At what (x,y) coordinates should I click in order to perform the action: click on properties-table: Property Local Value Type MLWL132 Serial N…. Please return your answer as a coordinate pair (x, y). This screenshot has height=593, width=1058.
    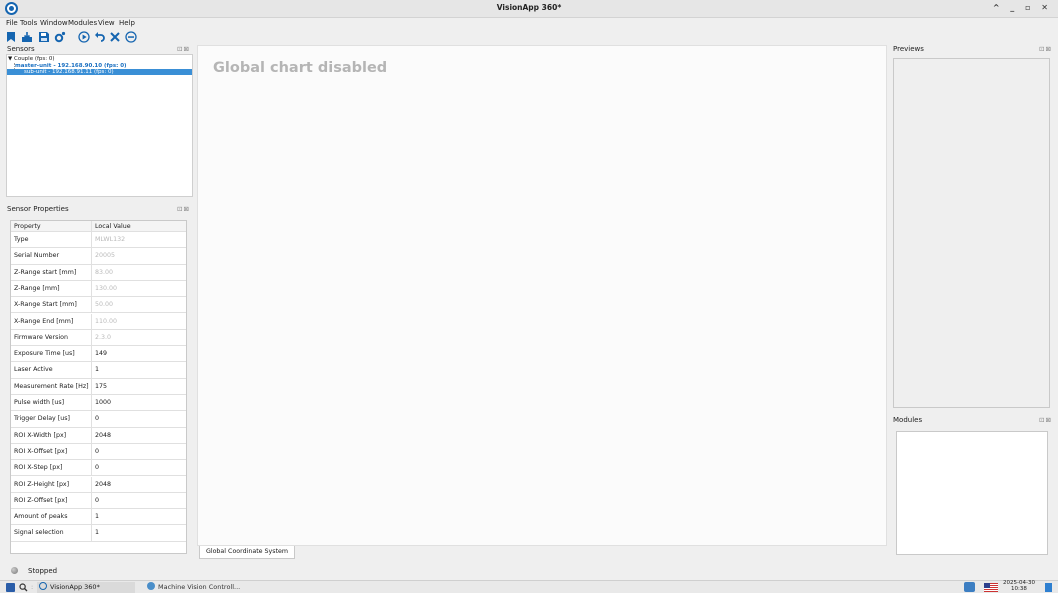
    Looking at the image, I should click on (98, 387).